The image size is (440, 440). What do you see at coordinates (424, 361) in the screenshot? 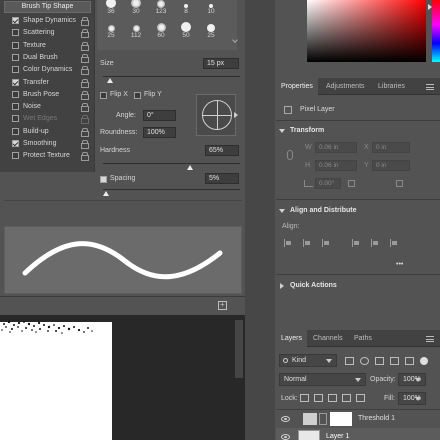
I see `filter-toggle-icon` at bounding box center [424, 361].